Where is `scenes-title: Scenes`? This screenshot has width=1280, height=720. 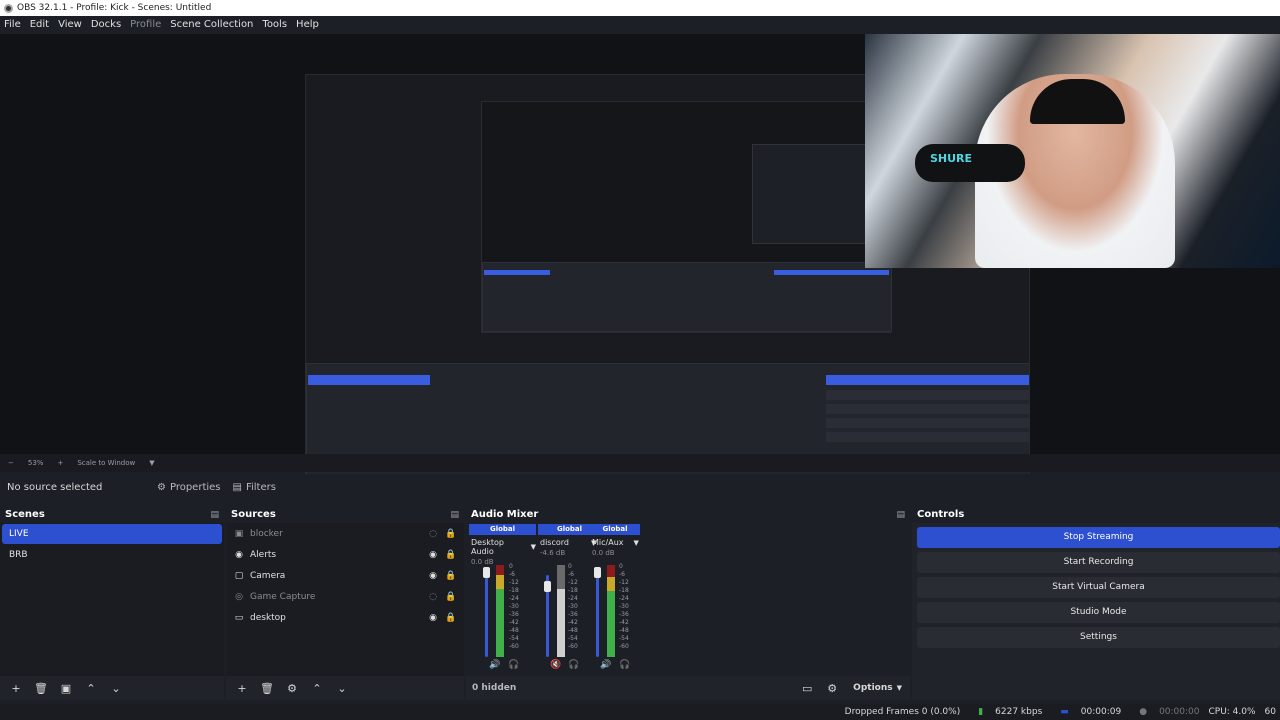
scenes-title: Scenes is located at coordinates (25, 514).